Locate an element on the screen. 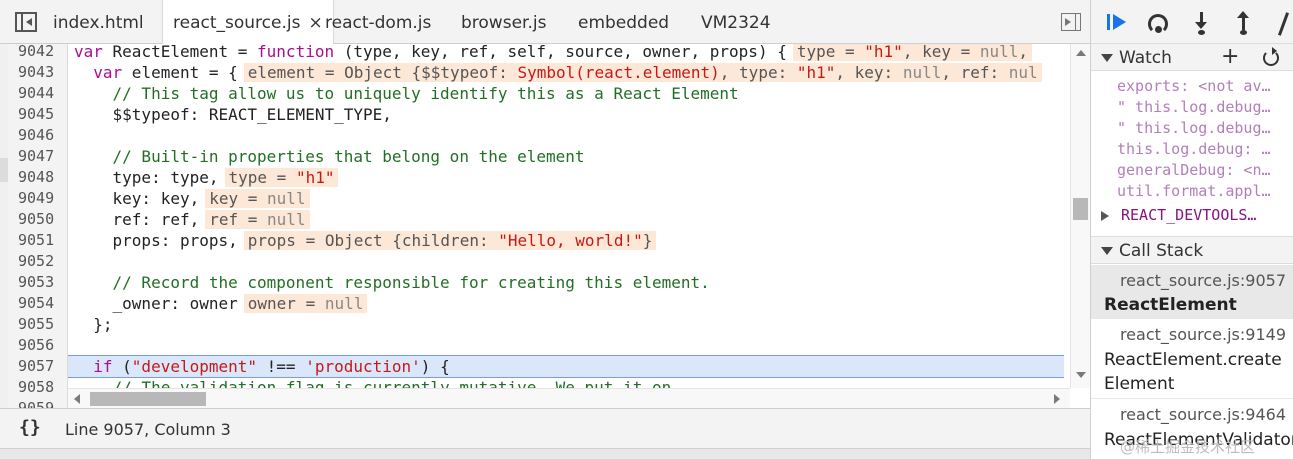  code-line: }; is located at coordinates (572, 324).